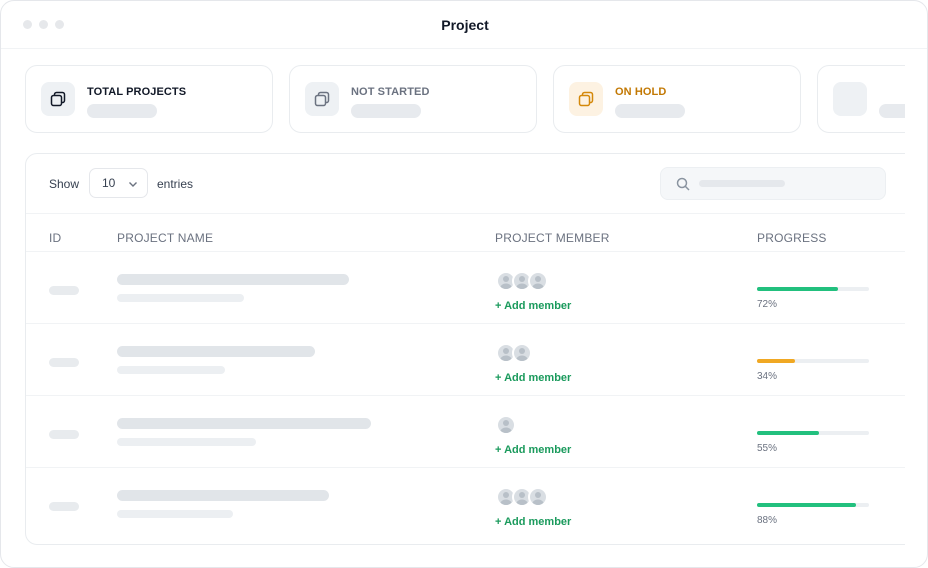 The image size is (928, 568). What do you see at coordinates (109, 183) in the screenshot?
I see `entries-value: 10` at bounding box center [109, 183].